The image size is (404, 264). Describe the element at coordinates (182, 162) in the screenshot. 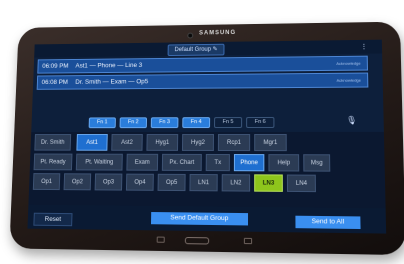

I see `grid-button: Px. Chart` at that location.